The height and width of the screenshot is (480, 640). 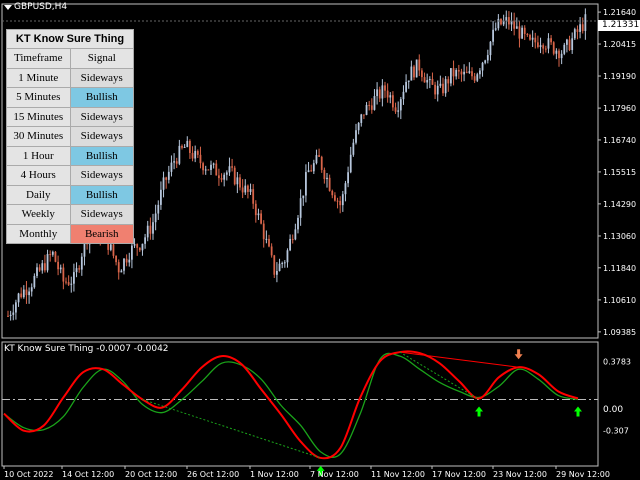 What do you see at coordinates (101, 77) in the screenshot?
I see `signal-cell: Sideways` at bounding box center [101, 77].